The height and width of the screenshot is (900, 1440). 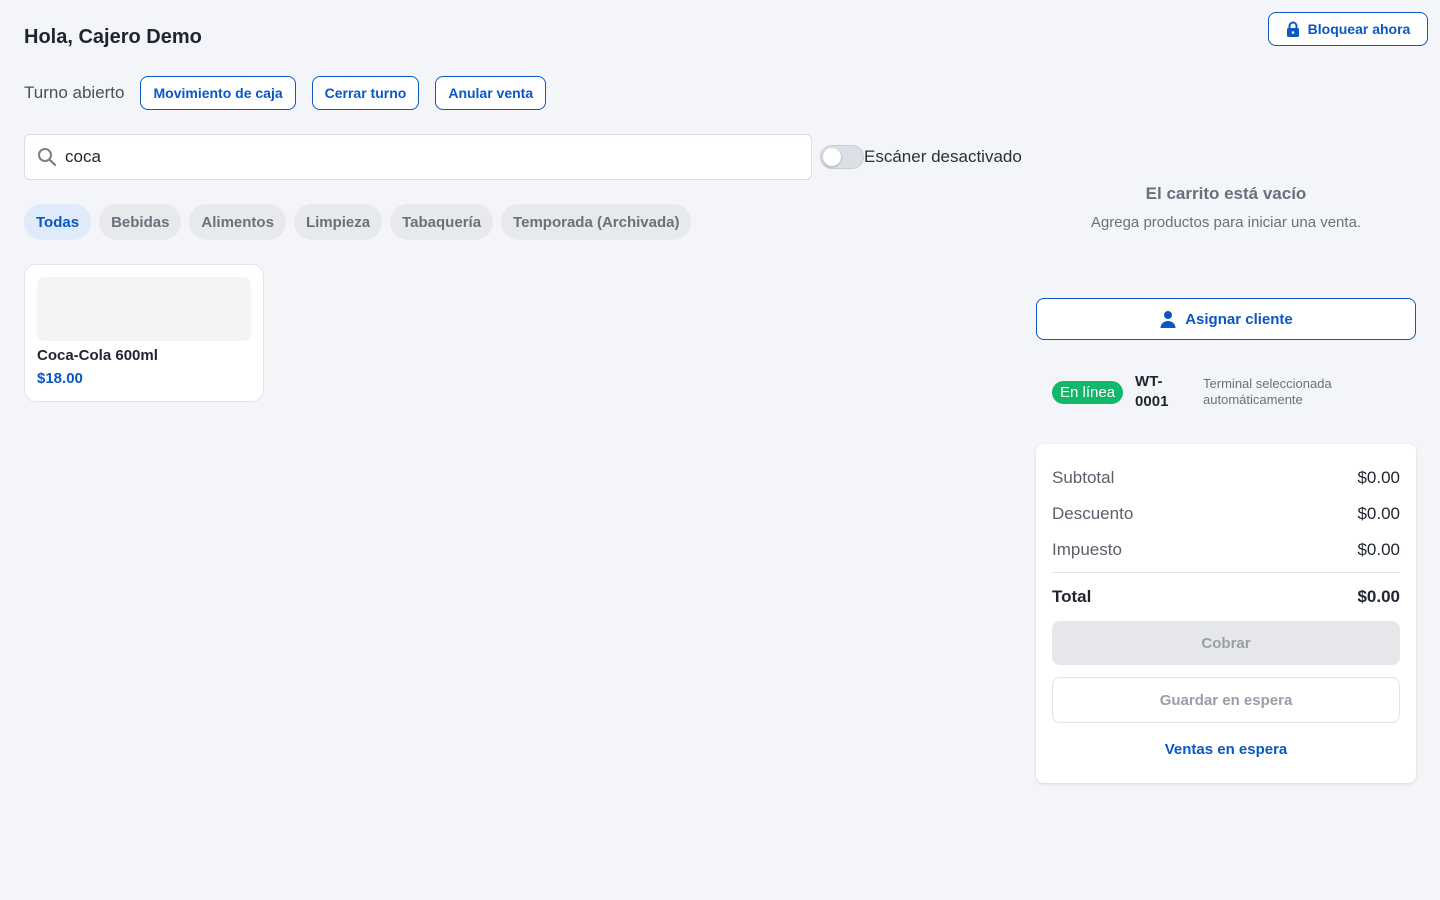 What do you see at coordinates (1226, 572) in the screenshot?
I see `summary-divider` at bounding box center [1226, 572].